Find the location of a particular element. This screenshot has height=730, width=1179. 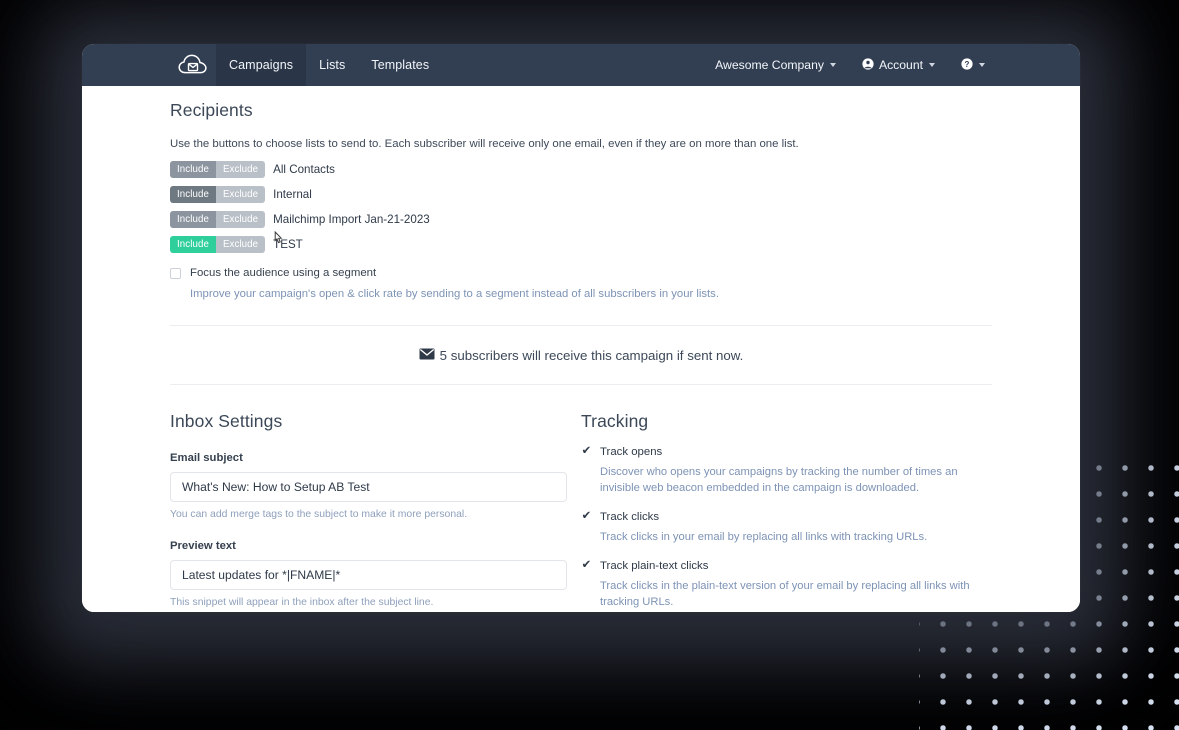

nav-link-templates: Templates is located at coordinates (400, 65).